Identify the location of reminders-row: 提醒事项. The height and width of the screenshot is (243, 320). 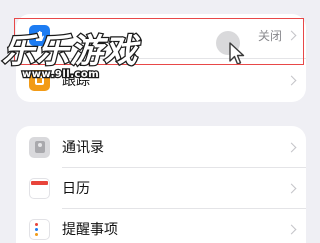
(161, 225).